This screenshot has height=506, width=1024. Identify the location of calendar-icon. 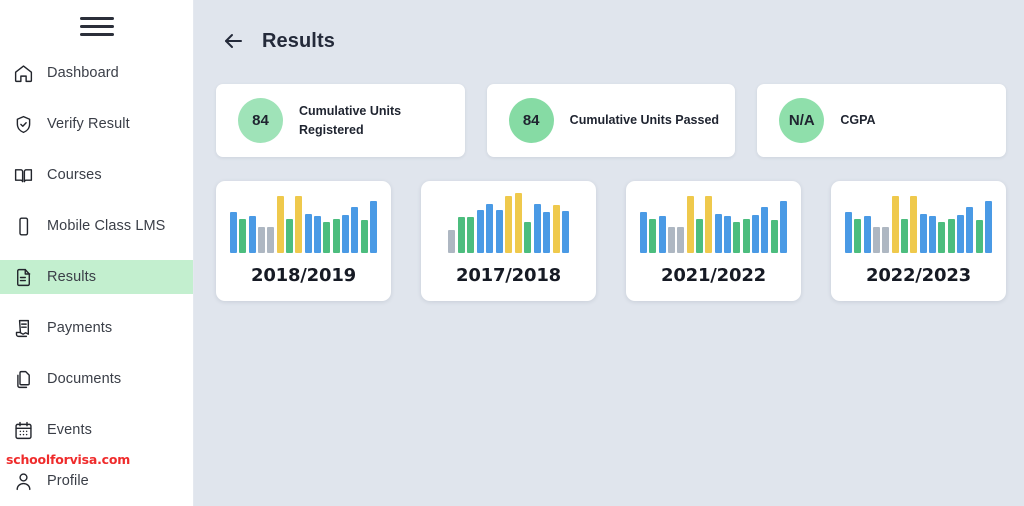
(23, 430).